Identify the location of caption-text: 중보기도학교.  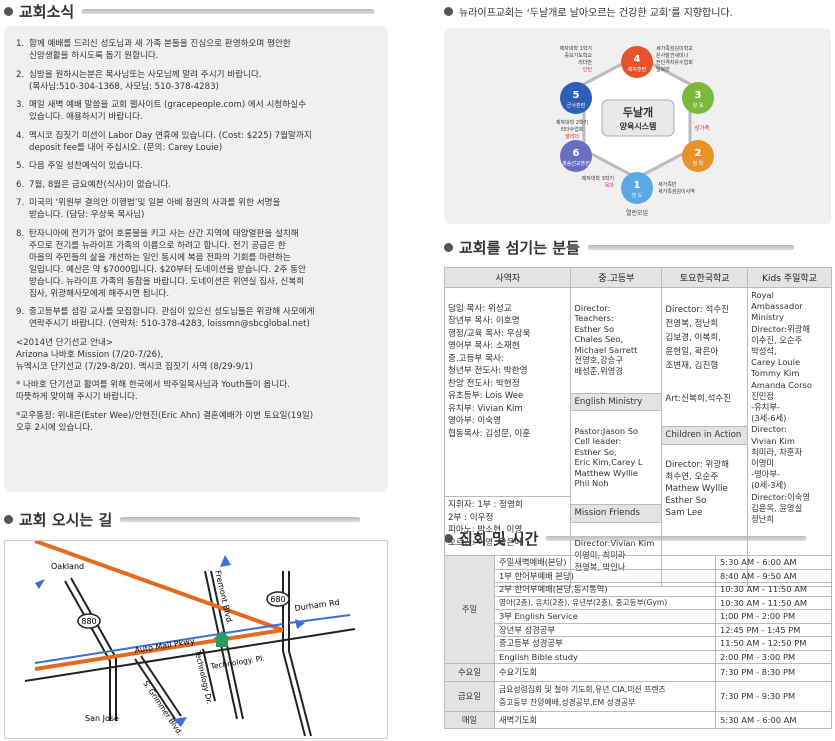
(578, 55).